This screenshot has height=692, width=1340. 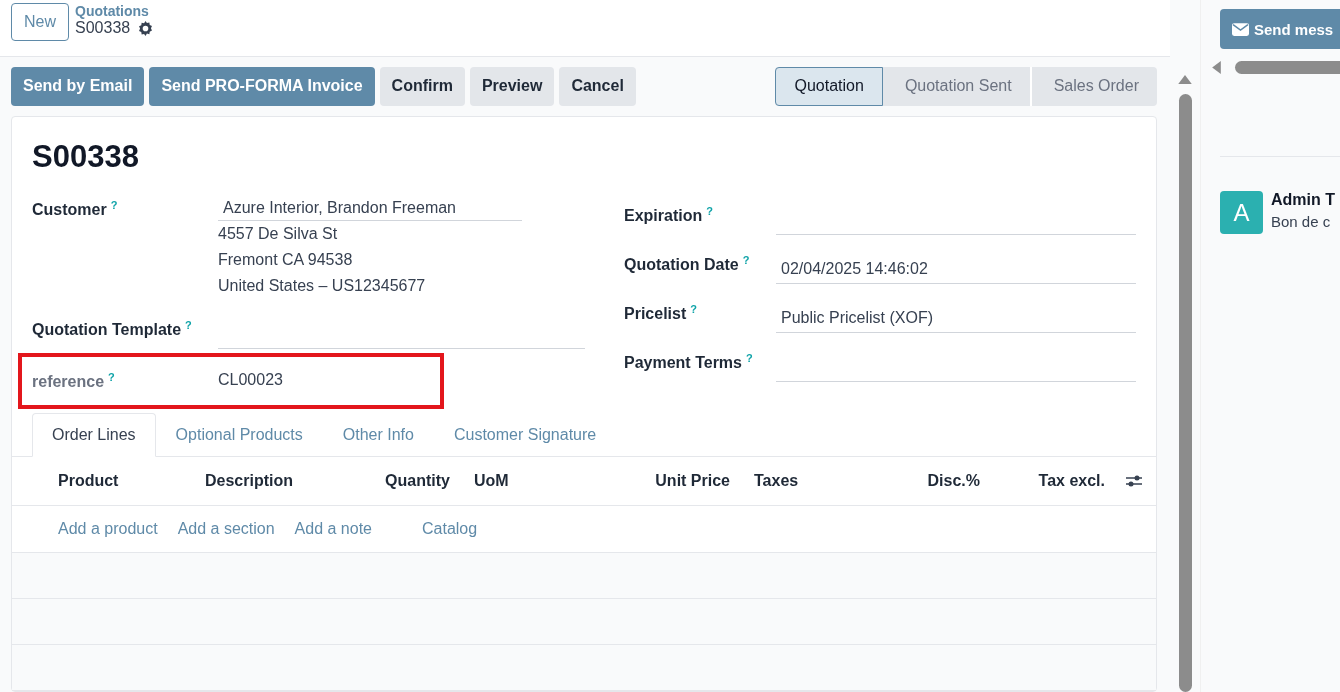 I want to click on message-author: Admin T, so click(x=1303, y=200).